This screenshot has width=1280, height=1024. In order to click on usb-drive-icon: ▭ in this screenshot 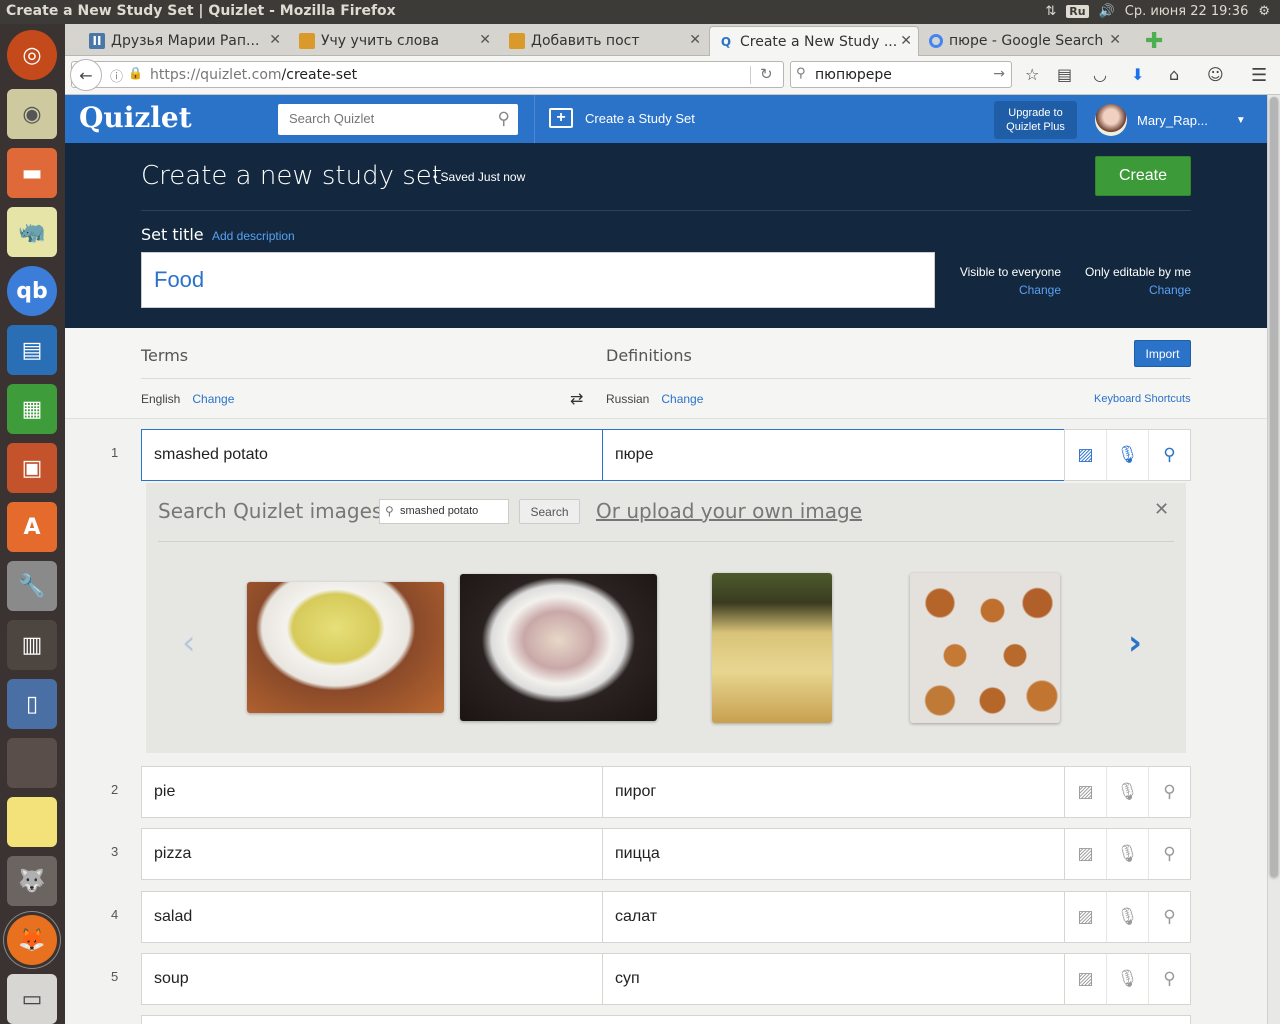, I will do `click(32, 999)`.